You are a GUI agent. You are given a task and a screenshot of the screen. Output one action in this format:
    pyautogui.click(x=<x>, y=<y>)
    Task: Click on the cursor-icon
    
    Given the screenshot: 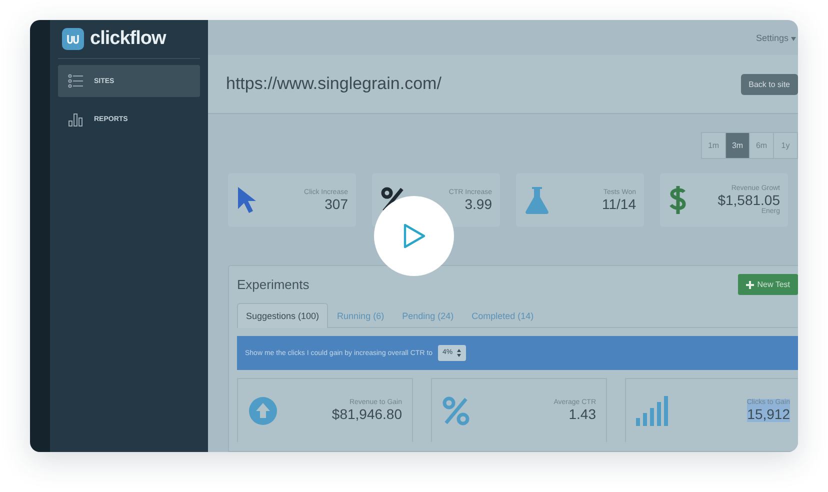 What is the action you would take?
    pyautogui.click(x=247, y=200)
    